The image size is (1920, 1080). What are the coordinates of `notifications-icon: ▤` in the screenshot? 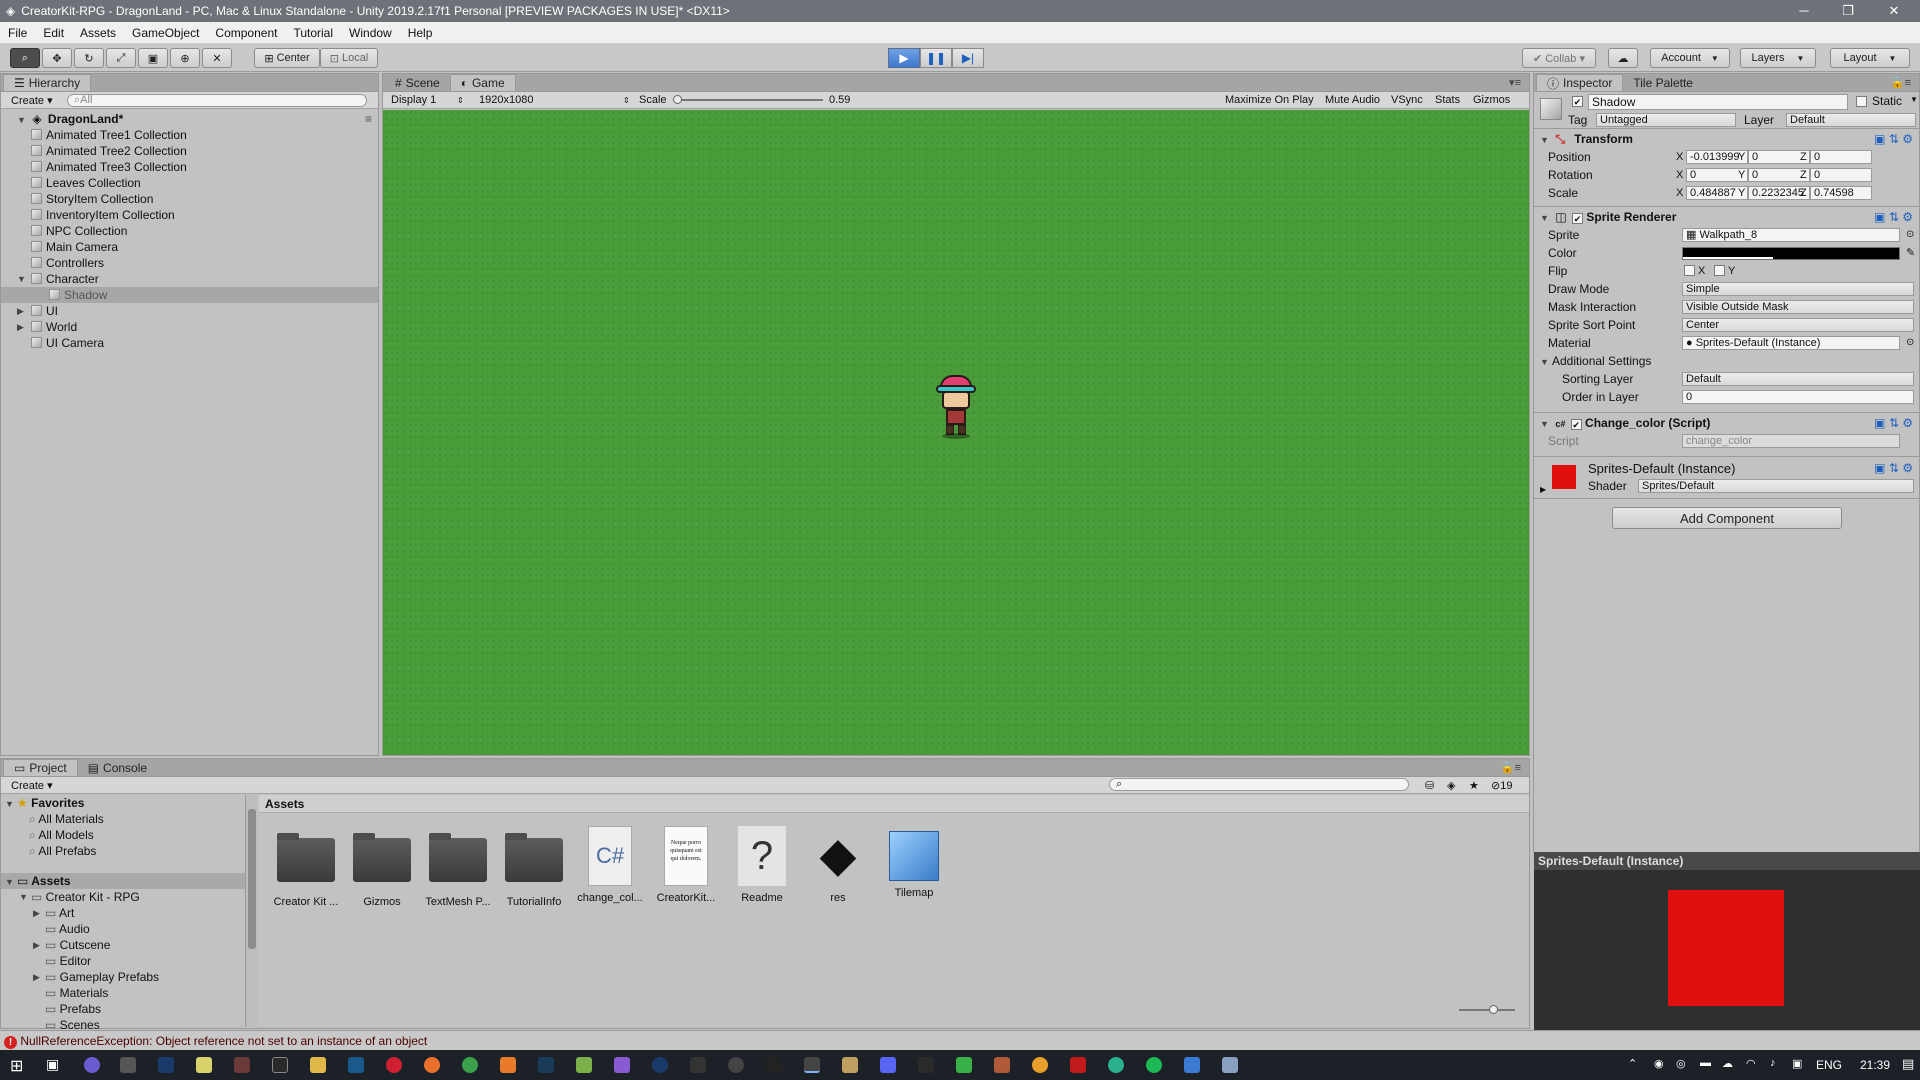 It's located at (1908, 1064).